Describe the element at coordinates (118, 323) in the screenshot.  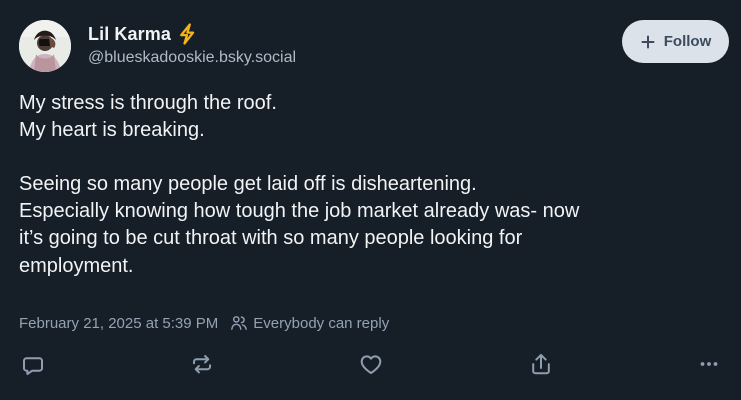
I see `post-timestamp: February 21, 2025 at 5:39 PM` at that location.